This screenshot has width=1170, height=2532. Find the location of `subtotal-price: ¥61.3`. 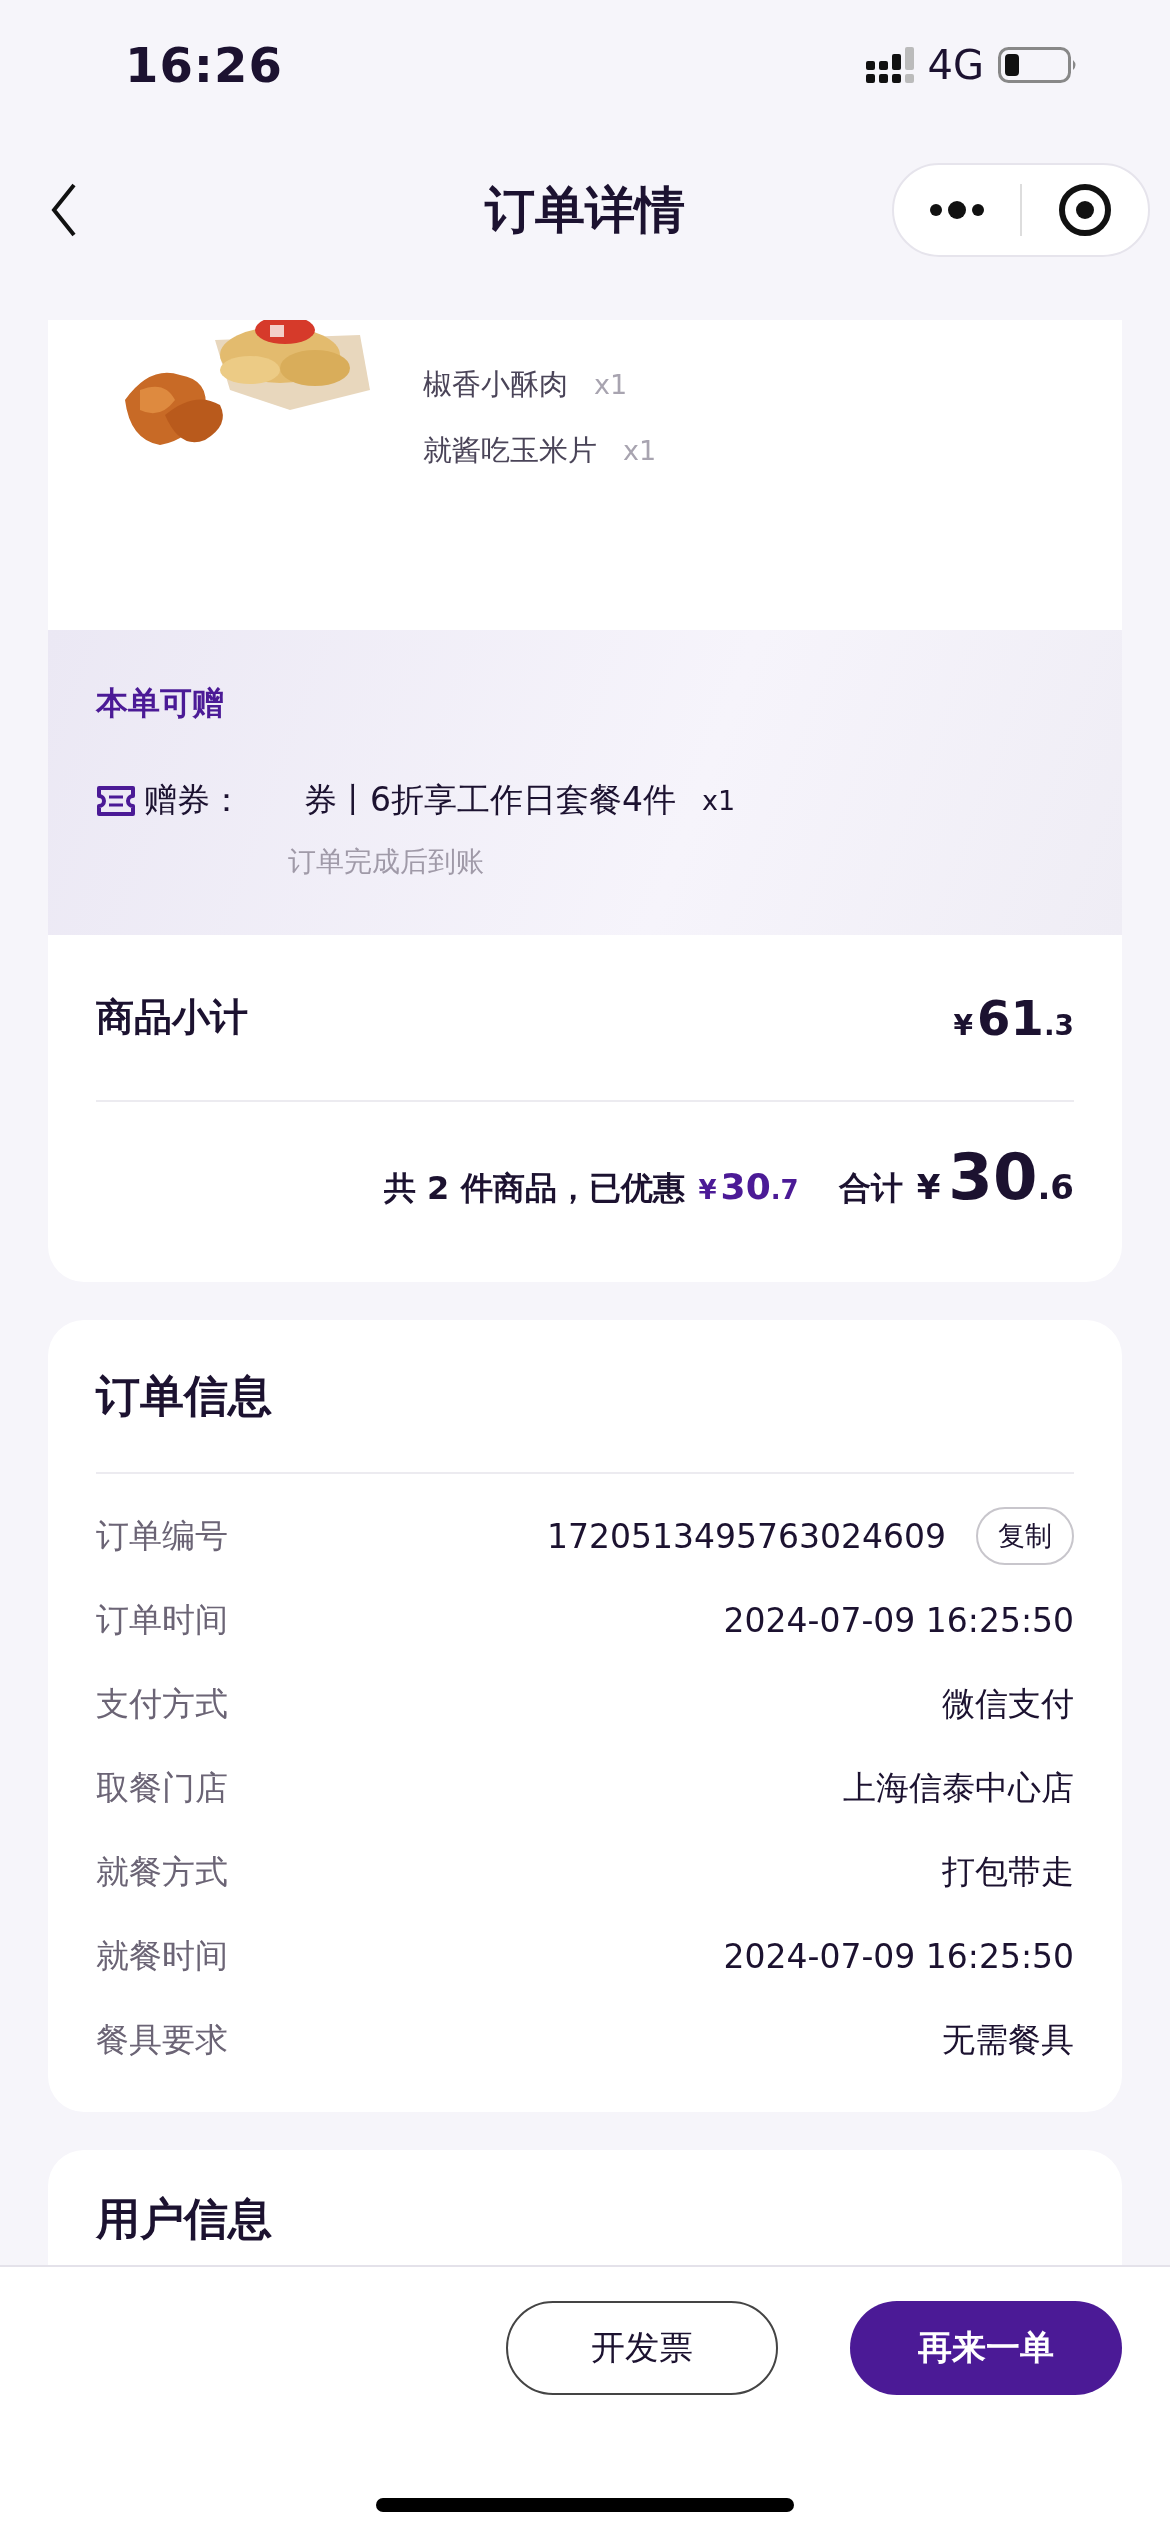

subtotal-price: ¥61.3 is located at coordinates (1013, 1017).